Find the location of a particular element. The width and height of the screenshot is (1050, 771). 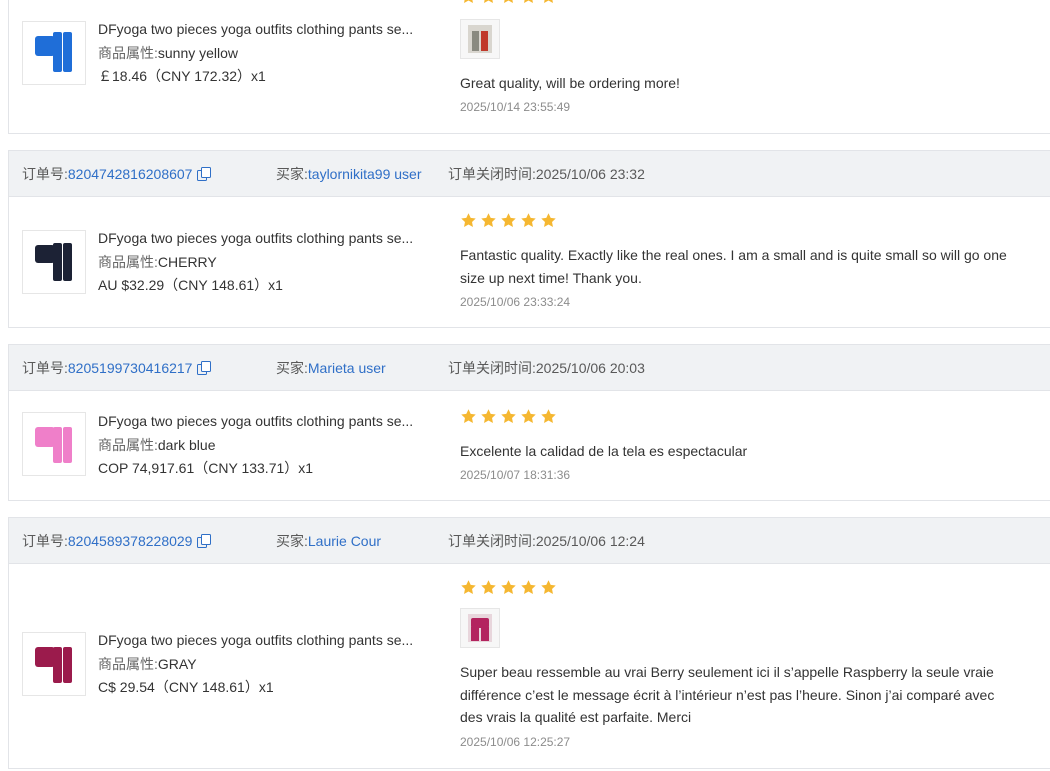

product-price: C$ 29.54（CNY 148.61）x1 is located at coordinates (186, 687).